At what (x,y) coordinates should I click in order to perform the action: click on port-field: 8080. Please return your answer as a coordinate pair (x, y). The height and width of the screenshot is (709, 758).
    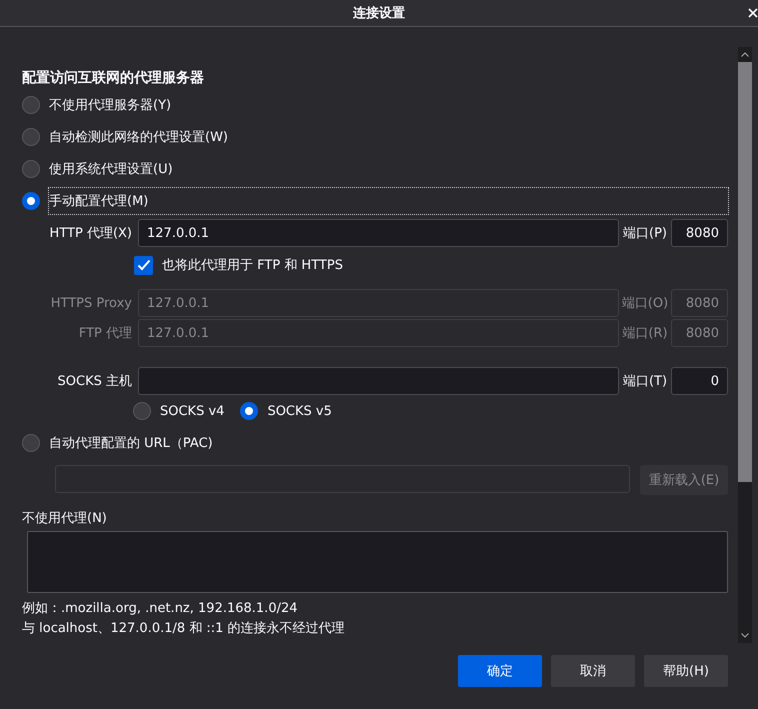
    Looking at the image, I should click on (699, 233).